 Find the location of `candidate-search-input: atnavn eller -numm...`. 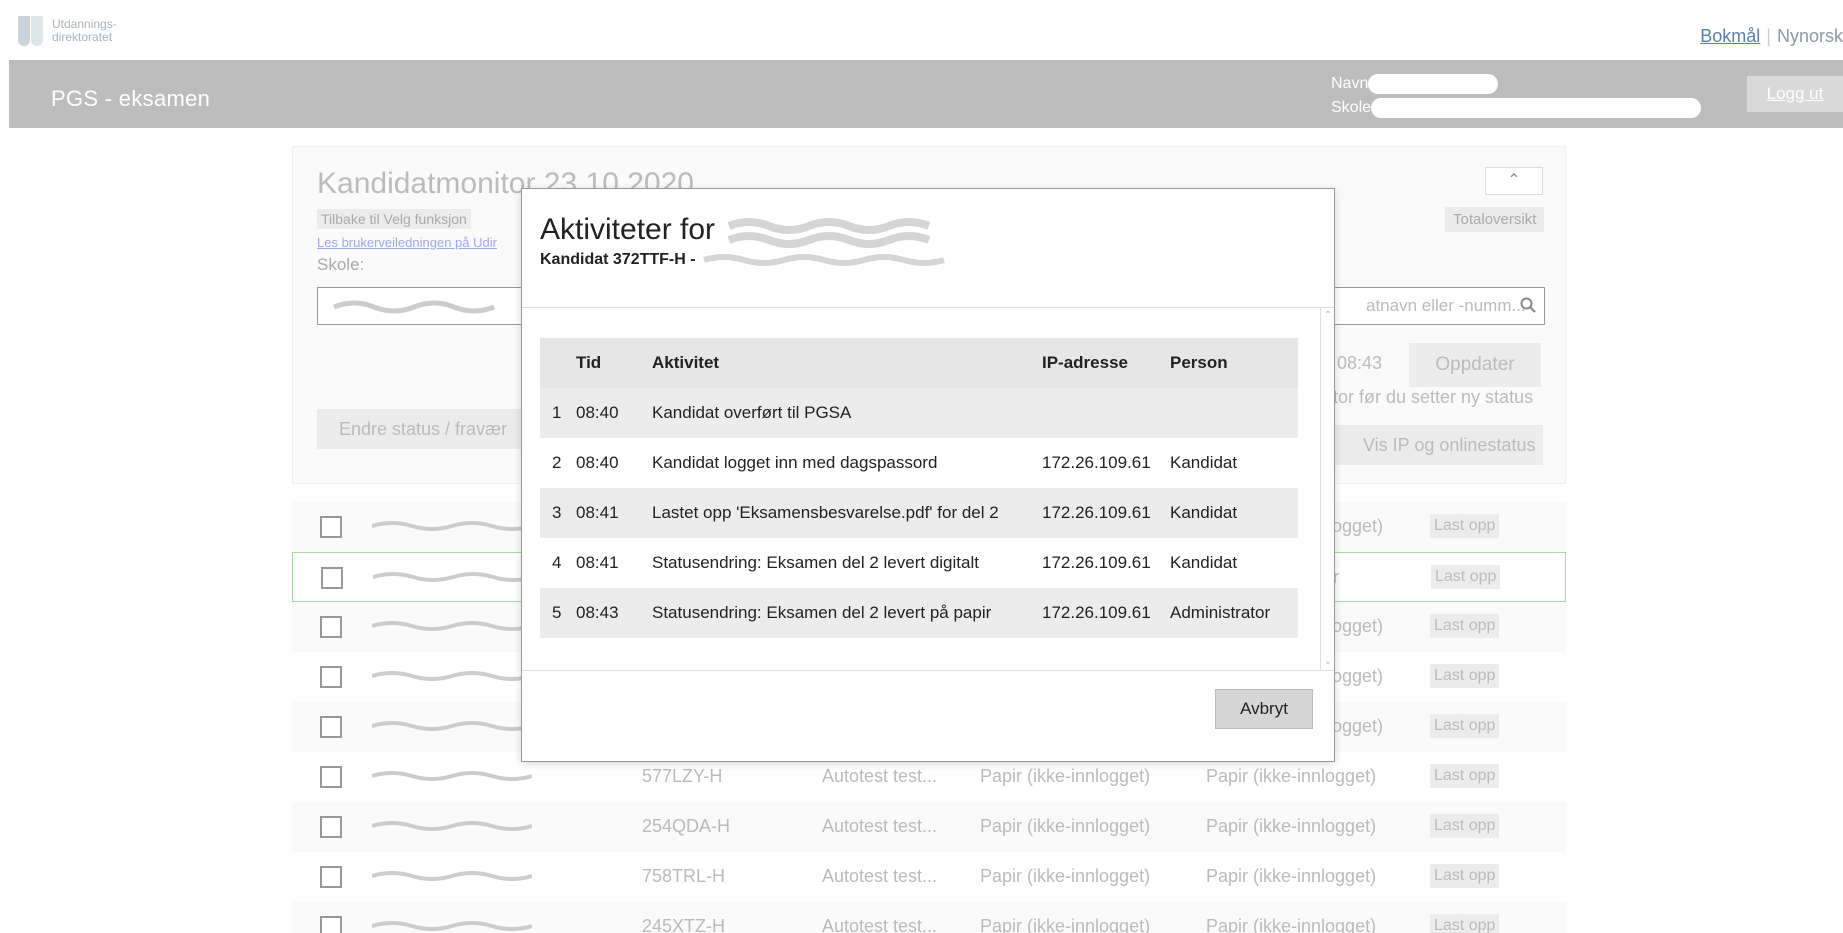

candidate-search-input: atnavn eller -numm... is located at coordinates (1439, 306).